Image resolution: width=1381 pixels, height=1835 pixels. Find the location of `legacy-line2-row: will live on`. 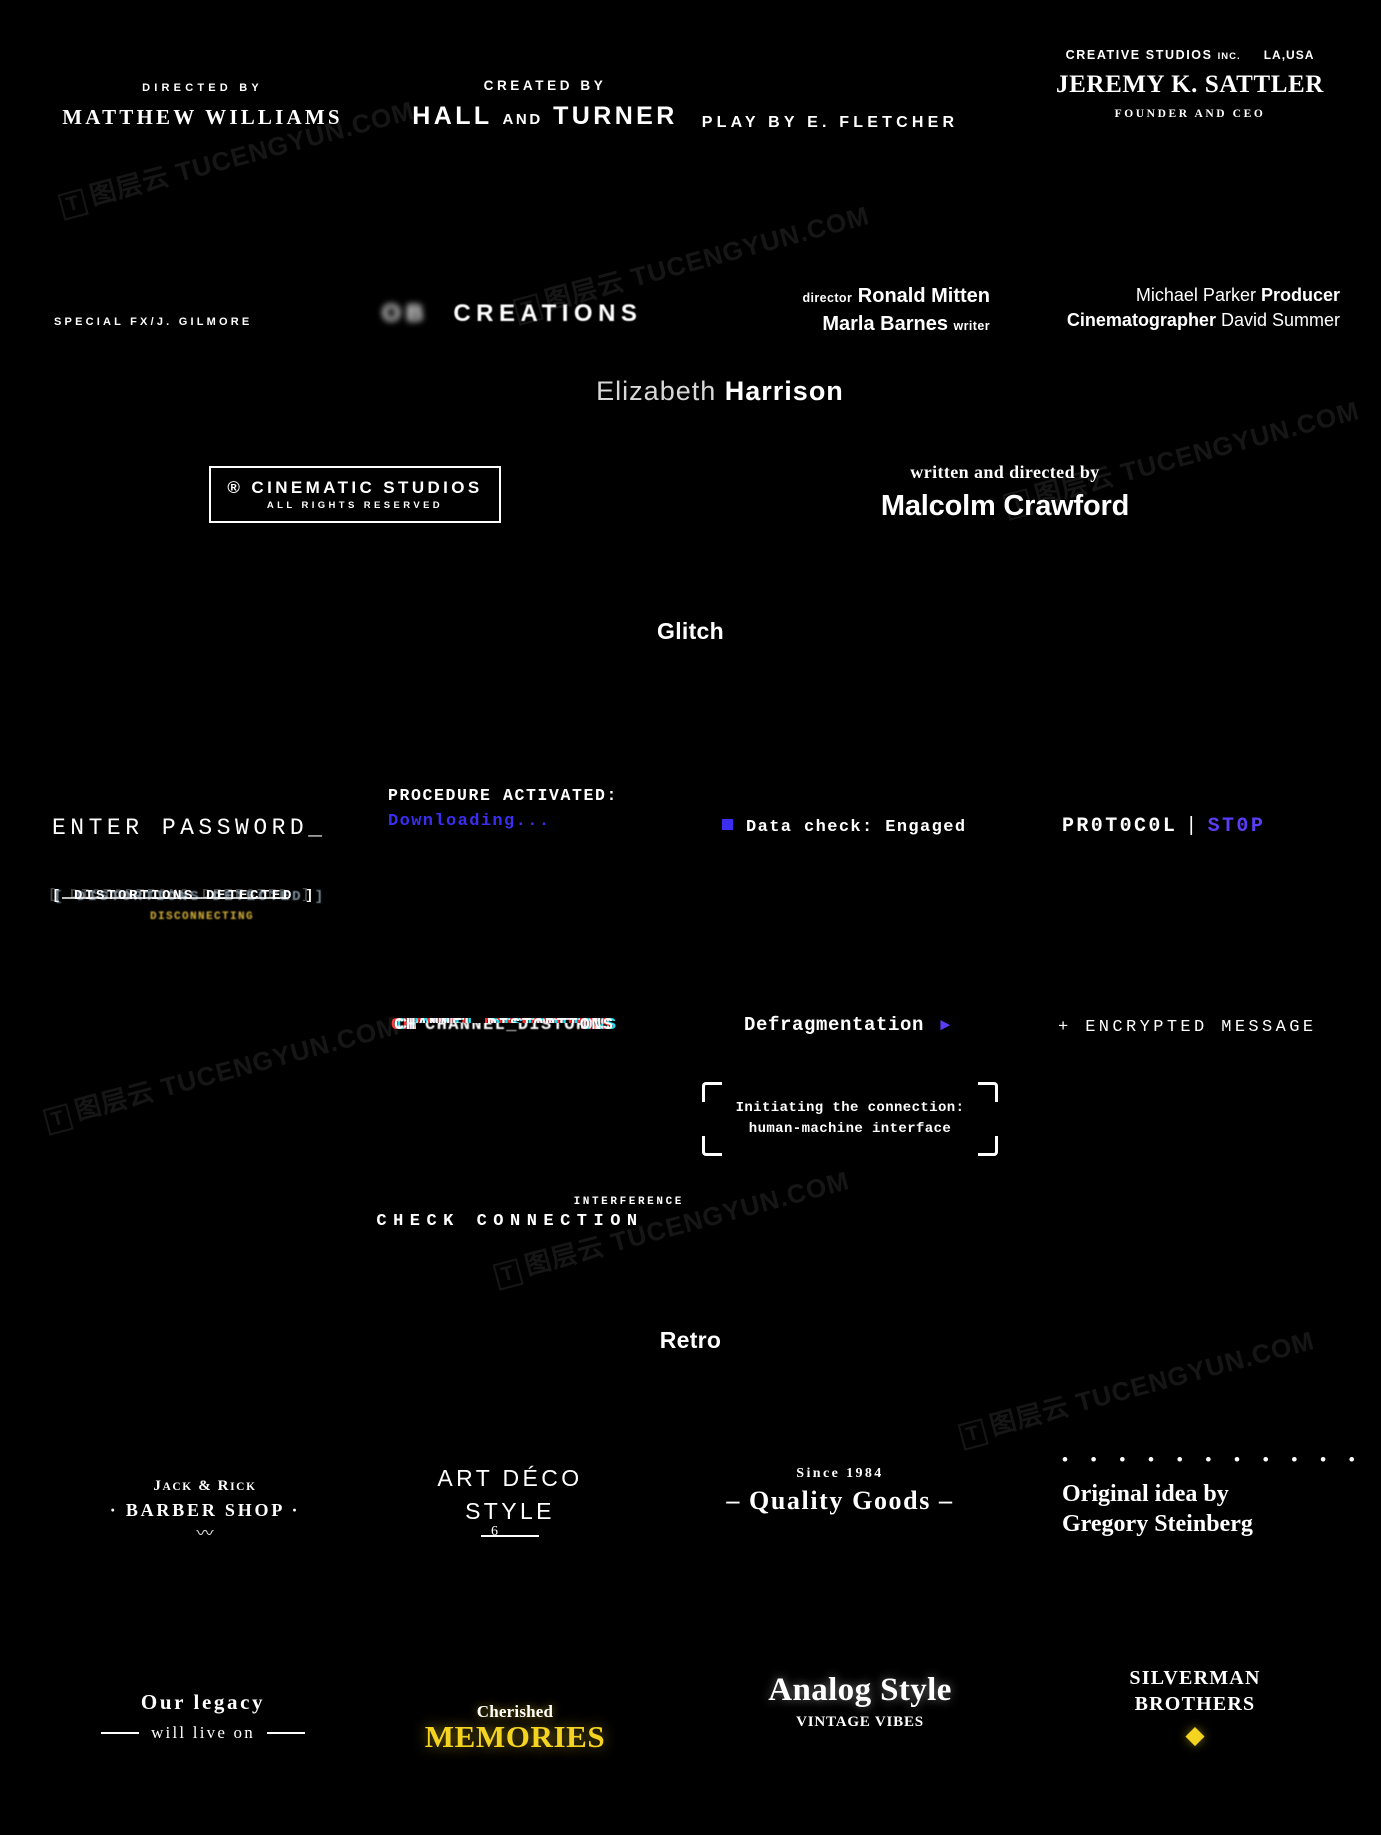

legacy-line2-row: will live on is located at coordinates (203, 1733).